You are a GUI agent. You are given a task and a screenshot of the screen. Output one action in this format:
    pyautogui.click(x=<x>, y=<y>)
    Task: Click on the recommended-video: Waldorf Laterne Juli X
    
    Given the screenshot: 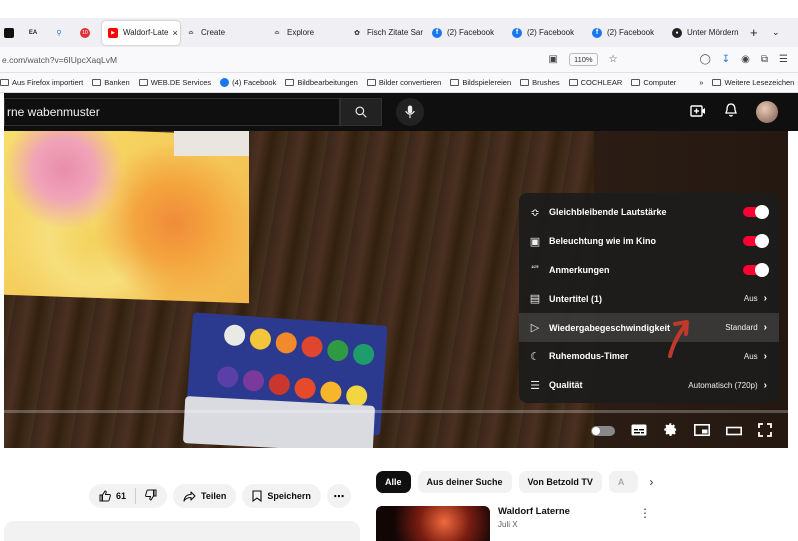 What is the action you would take?
    pyautogui.click(x=473, y=523)
    